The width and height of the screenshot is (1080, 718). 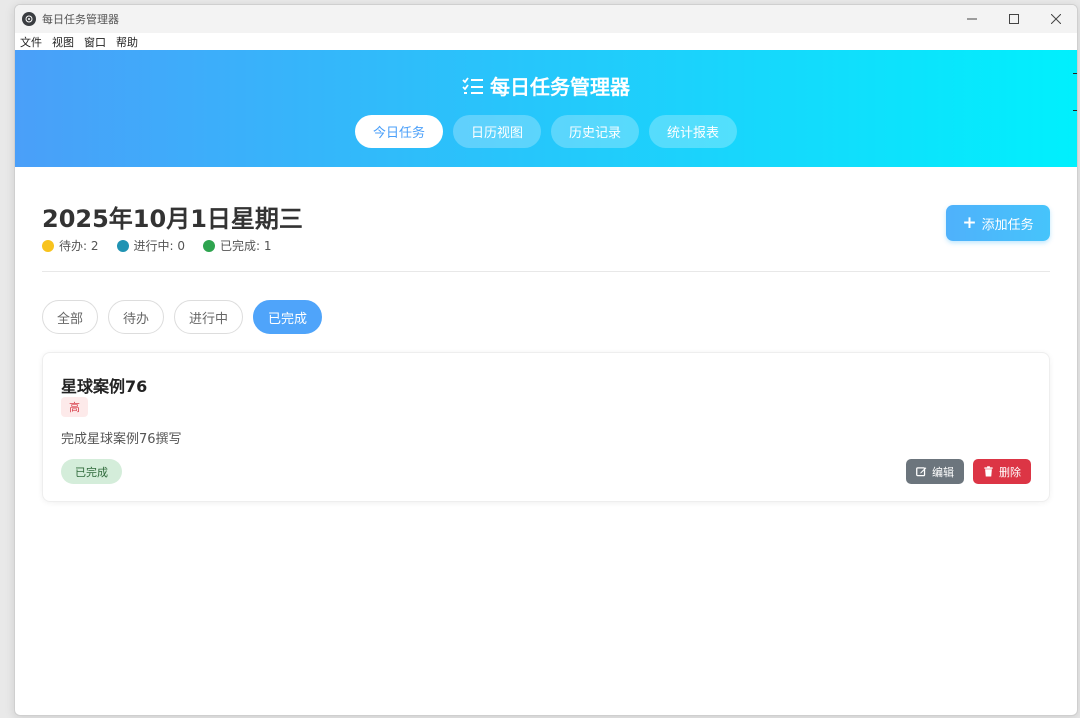 I want to click on close-button, so click(x=1056, y=19).